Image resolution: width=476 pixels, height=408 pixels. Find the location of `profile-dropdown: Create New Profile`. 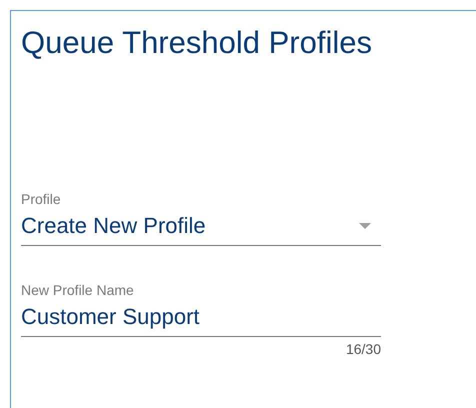

profile-dropdown: Create New Profile is located at coordinates (201, 226).